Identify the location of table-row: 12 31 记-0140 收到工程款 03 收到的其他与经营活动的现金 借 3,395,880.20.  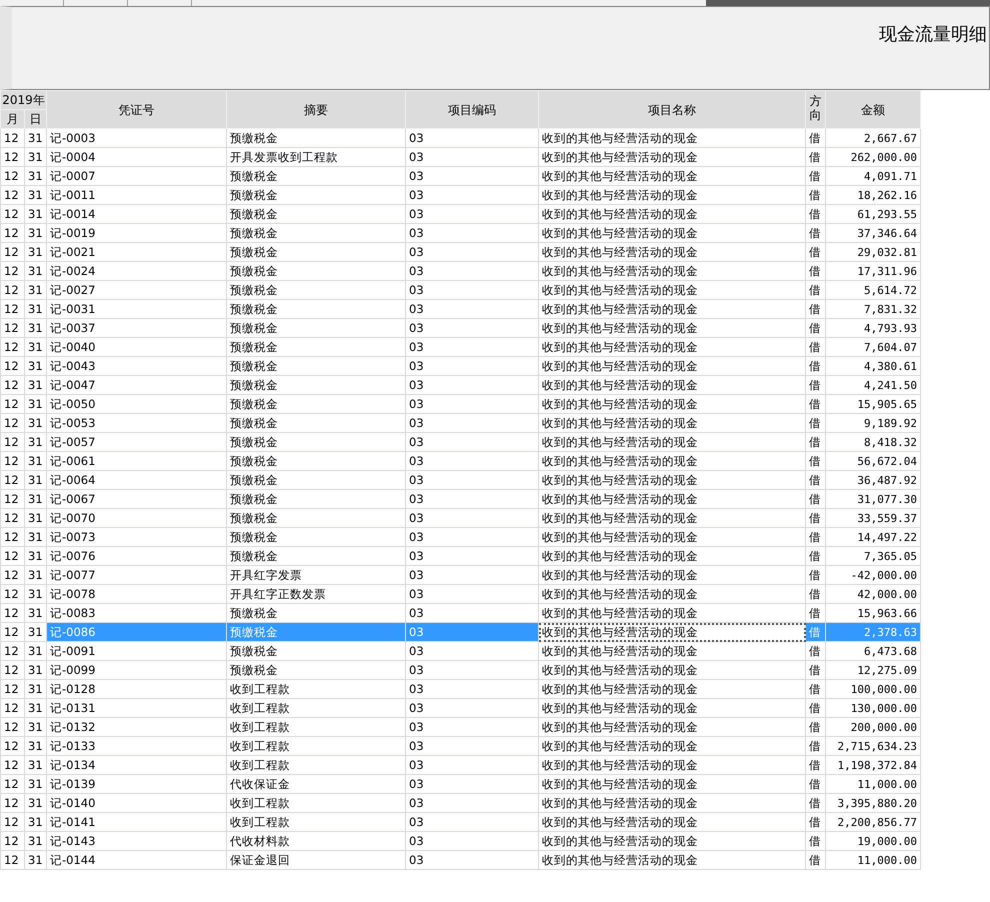
(460, 803).